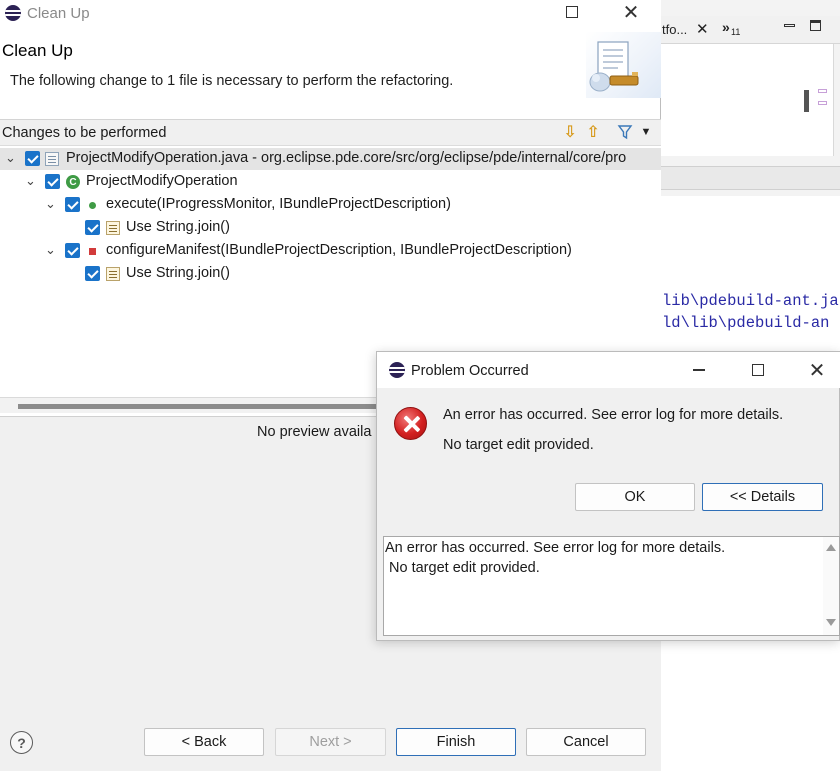  I want to click on tree-label: ProjectModifyOperation, so click(162, 181).